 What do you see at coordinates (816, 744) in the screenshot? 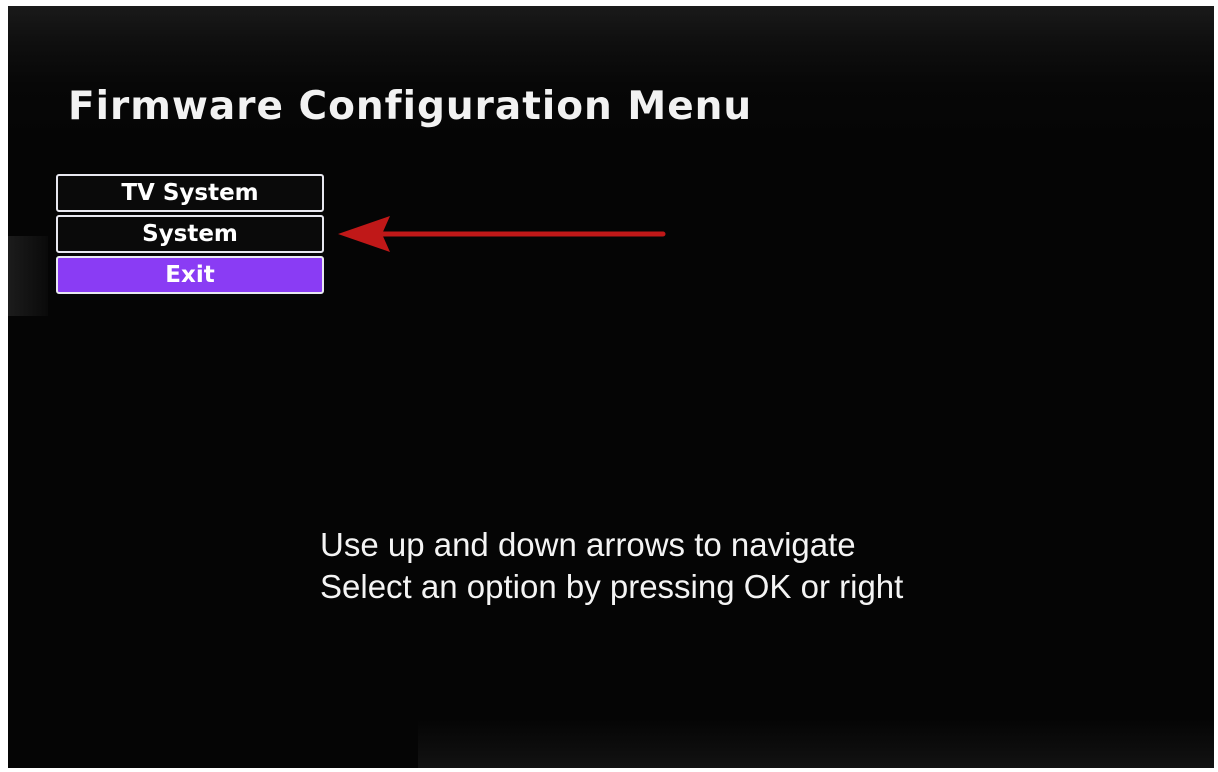
I see `screen-bottom-glare` at bounding box center [816, 744].